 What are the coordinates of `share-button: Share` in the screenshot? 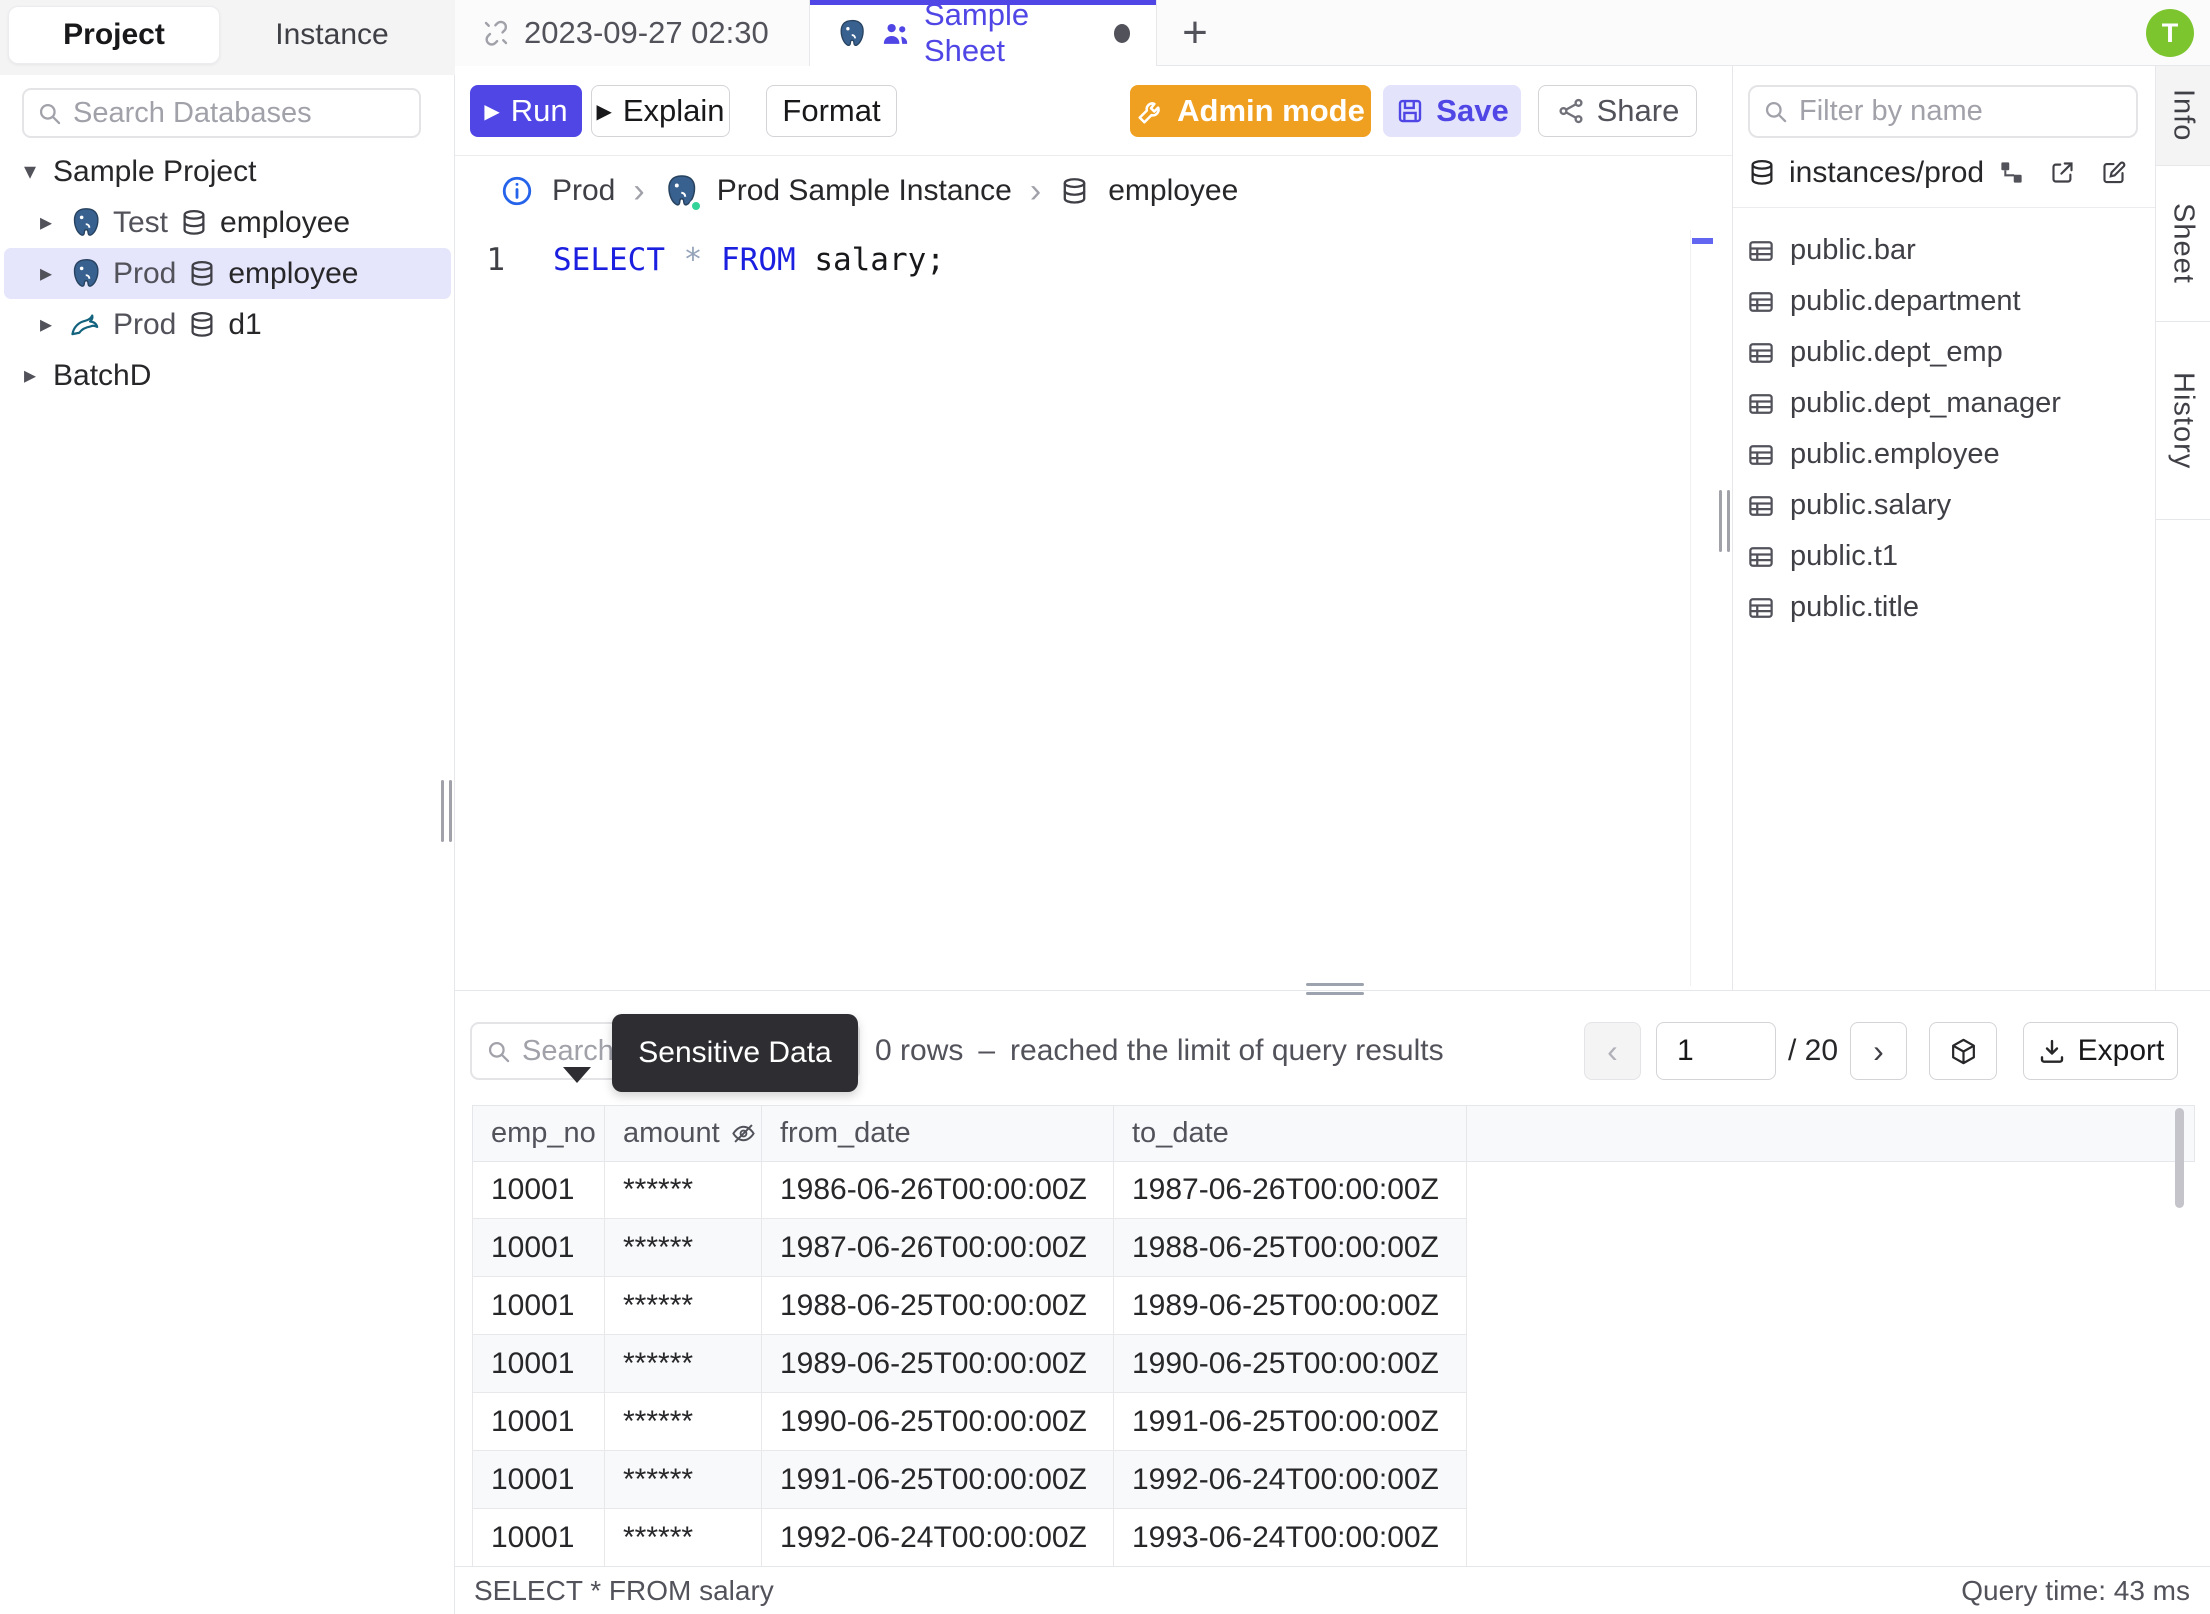 It's located at (1617, 111).